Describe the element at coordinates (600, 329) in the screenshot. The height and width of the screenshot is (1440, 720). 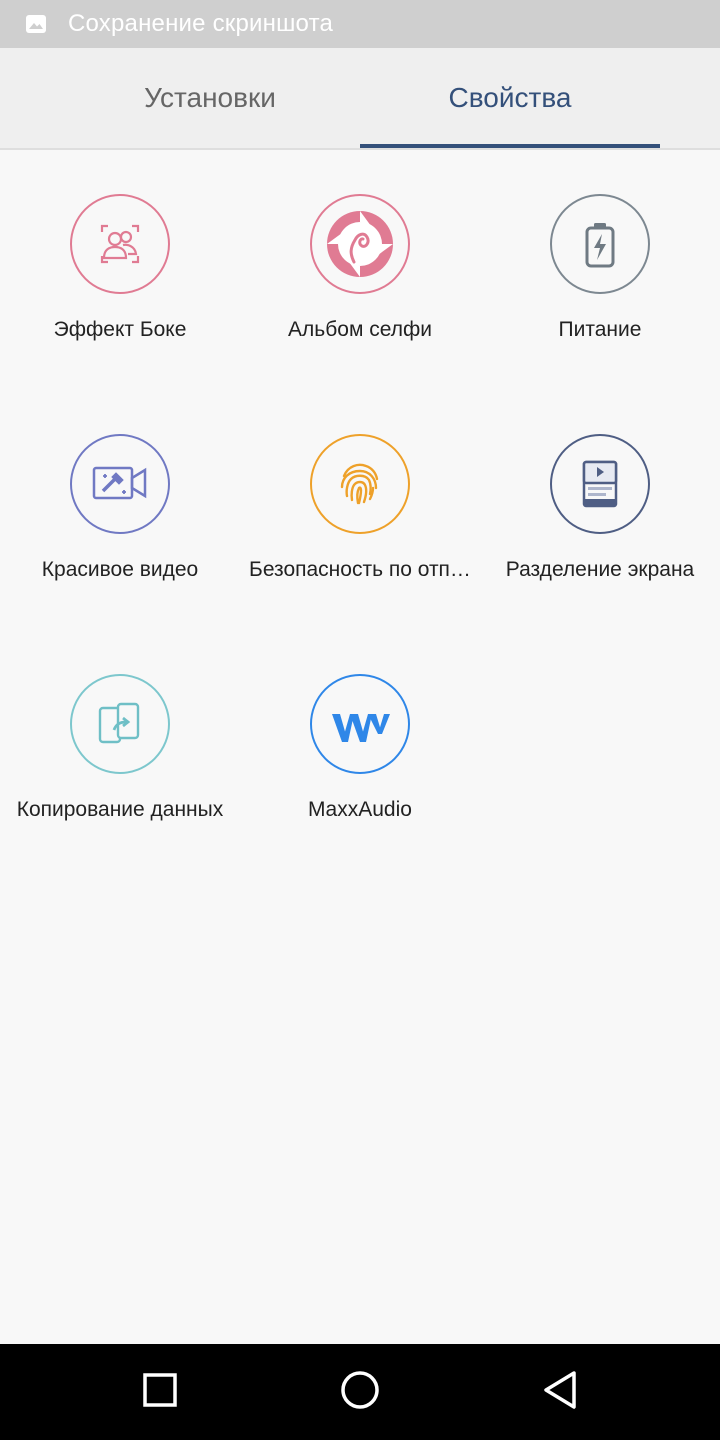
I see `feature-label: Питание` at that location.